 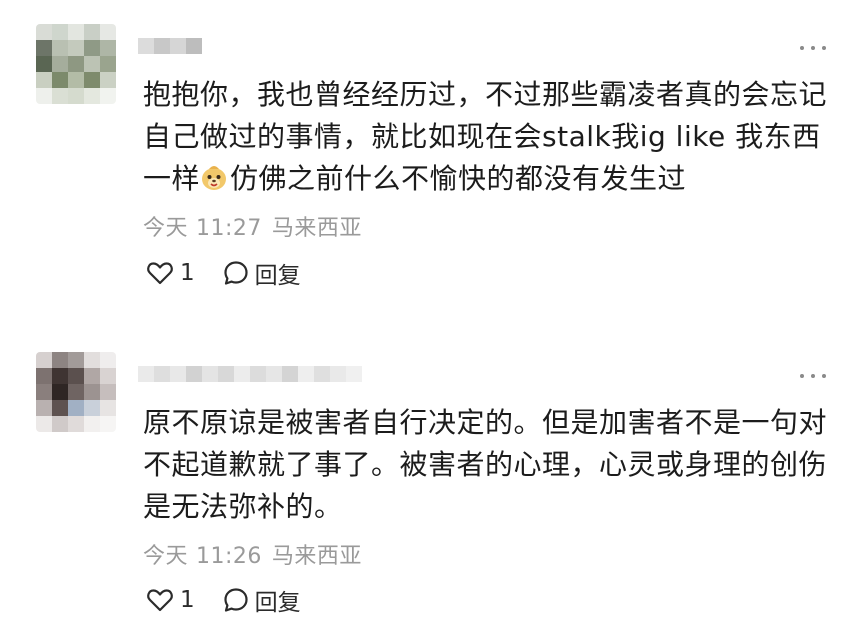 I want to click on comment-meta: 今天 11:26 马来西亚, so click(x=252, y=554).